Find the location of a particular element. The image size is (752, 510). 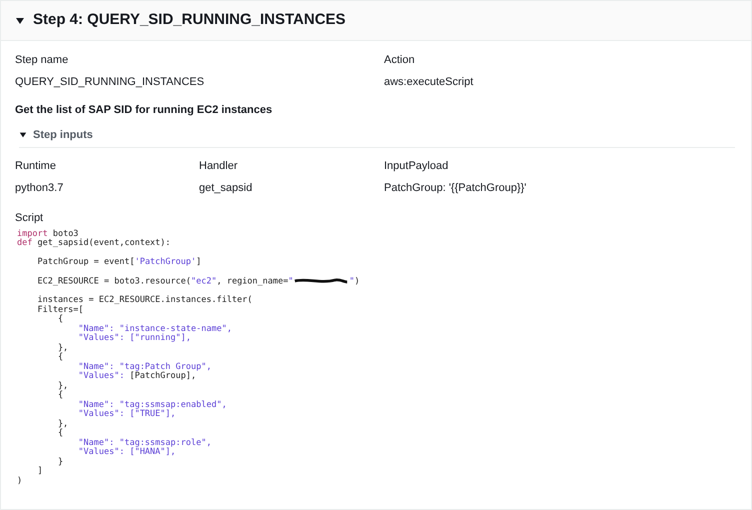

code-line: } is located at coordinates (60, 463).